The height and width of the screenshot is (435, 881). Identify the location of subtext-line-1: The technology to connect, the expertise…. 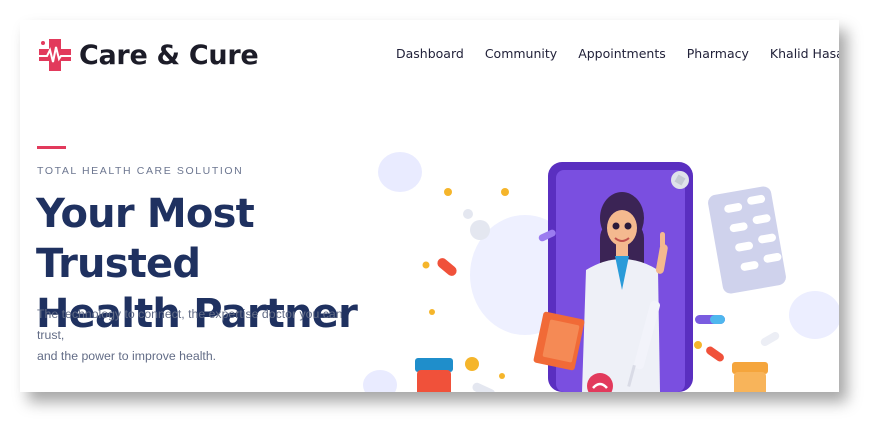
(190, 324).